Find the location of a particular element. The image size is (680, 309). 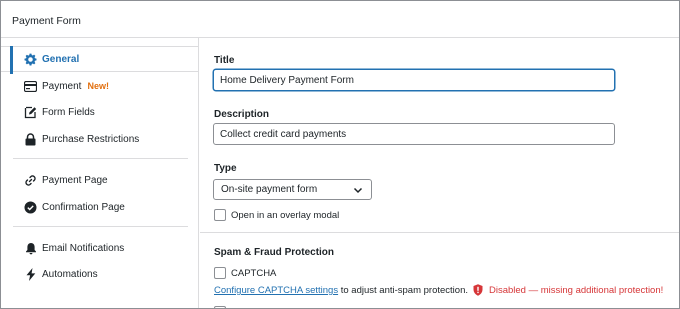

credit-card-icon is located at coordinates (30, 86).